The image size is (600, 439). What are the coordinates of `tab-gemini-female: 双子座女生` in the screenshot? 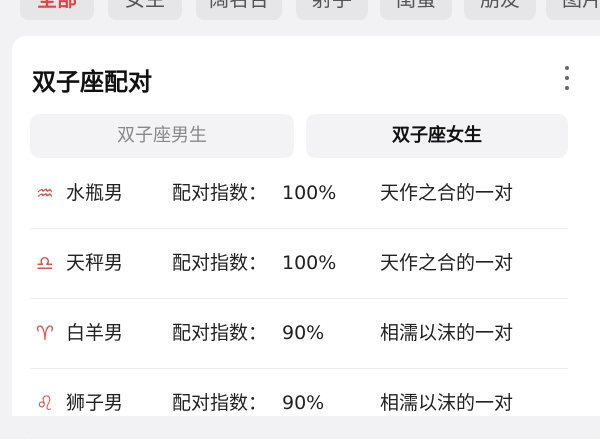 It's located at (437, 136).